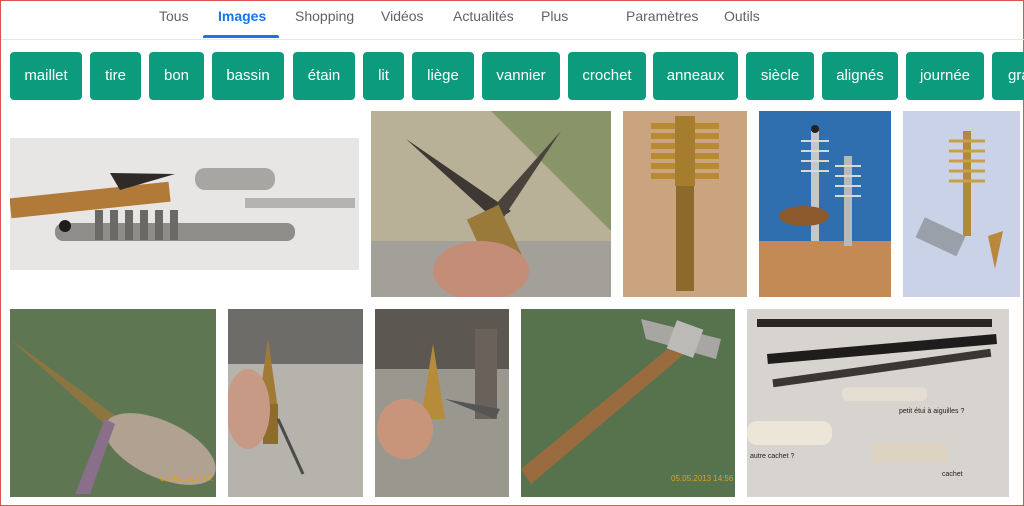 This screenshot has width=1024, height=506. I want to click on image-result-9: 05.05.2013 14:56, so click(628, 403).